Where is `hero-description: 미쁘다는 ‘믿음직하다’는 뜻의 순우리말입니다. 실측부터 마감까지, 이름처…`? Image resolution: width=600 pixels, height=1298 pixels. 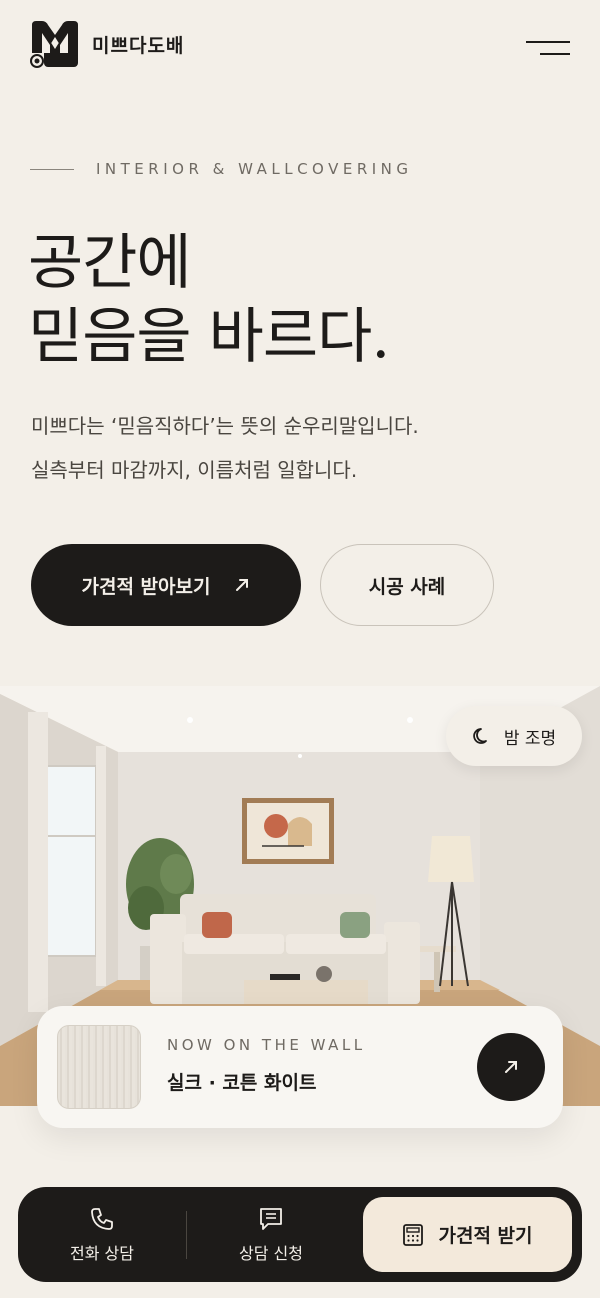
hero-description: 미쁘다는 ‘믿음직하다’는 뜻의 순우리말입니다. 실측부터 마감까지, 이름처… is located at coordinates (225, 448).